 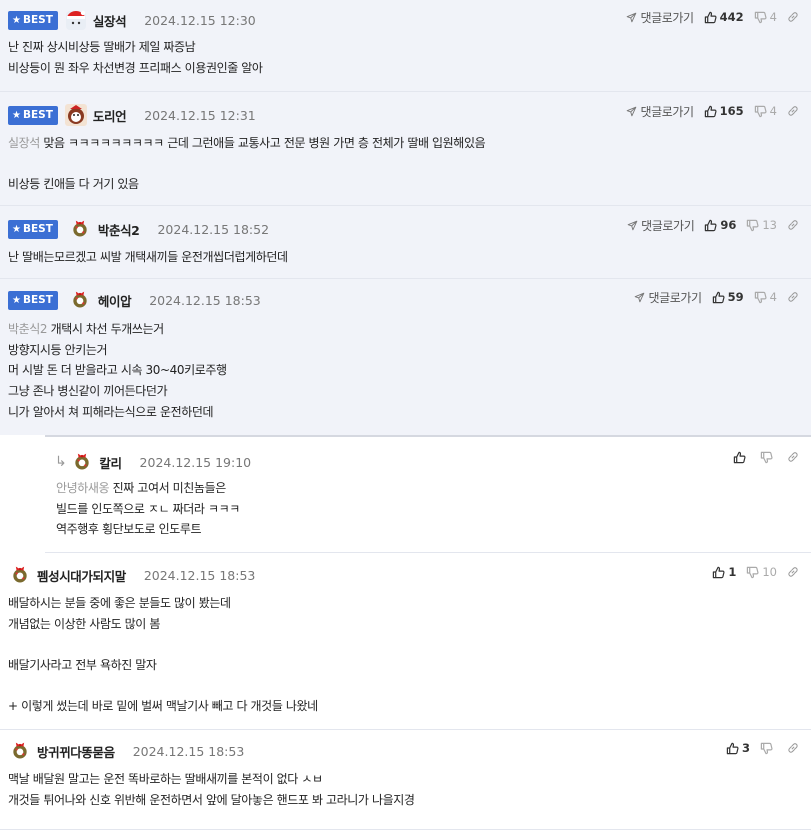 What do you see at coordinates (110, 20) in the screenshot?
I see `user-nick: 실장석` at bounding box center [110, 20].